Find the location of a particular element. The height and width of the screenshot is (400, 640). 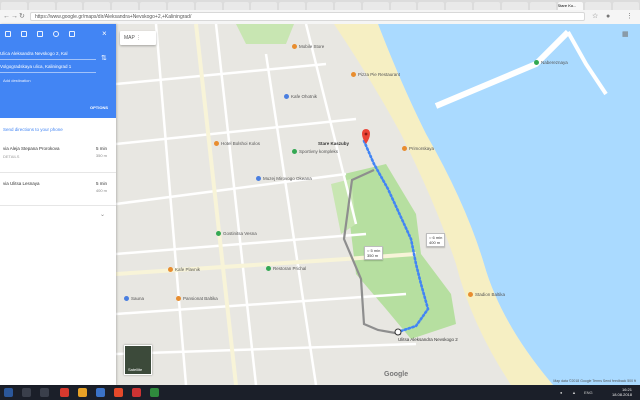

place-label: Sauna is located at coordinates (134, 299).